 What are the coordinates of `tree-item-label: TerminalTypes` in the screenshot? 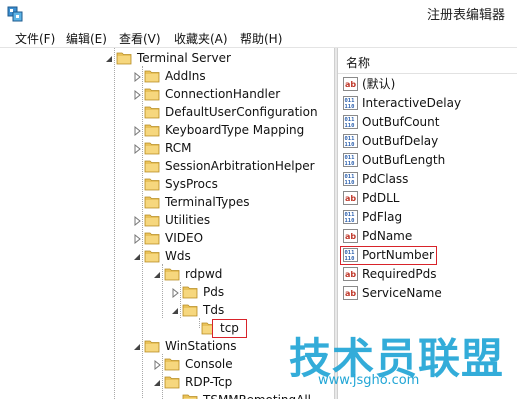 It's located at (207, 202).